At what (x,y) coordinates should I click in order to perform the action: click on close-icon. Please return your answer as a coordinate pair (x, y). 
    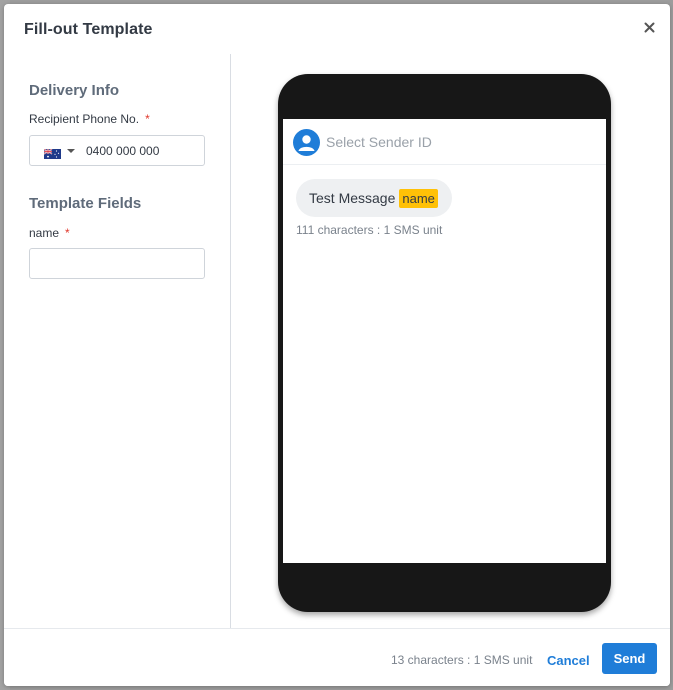
    Looking at the image, I should click on (649, 27).